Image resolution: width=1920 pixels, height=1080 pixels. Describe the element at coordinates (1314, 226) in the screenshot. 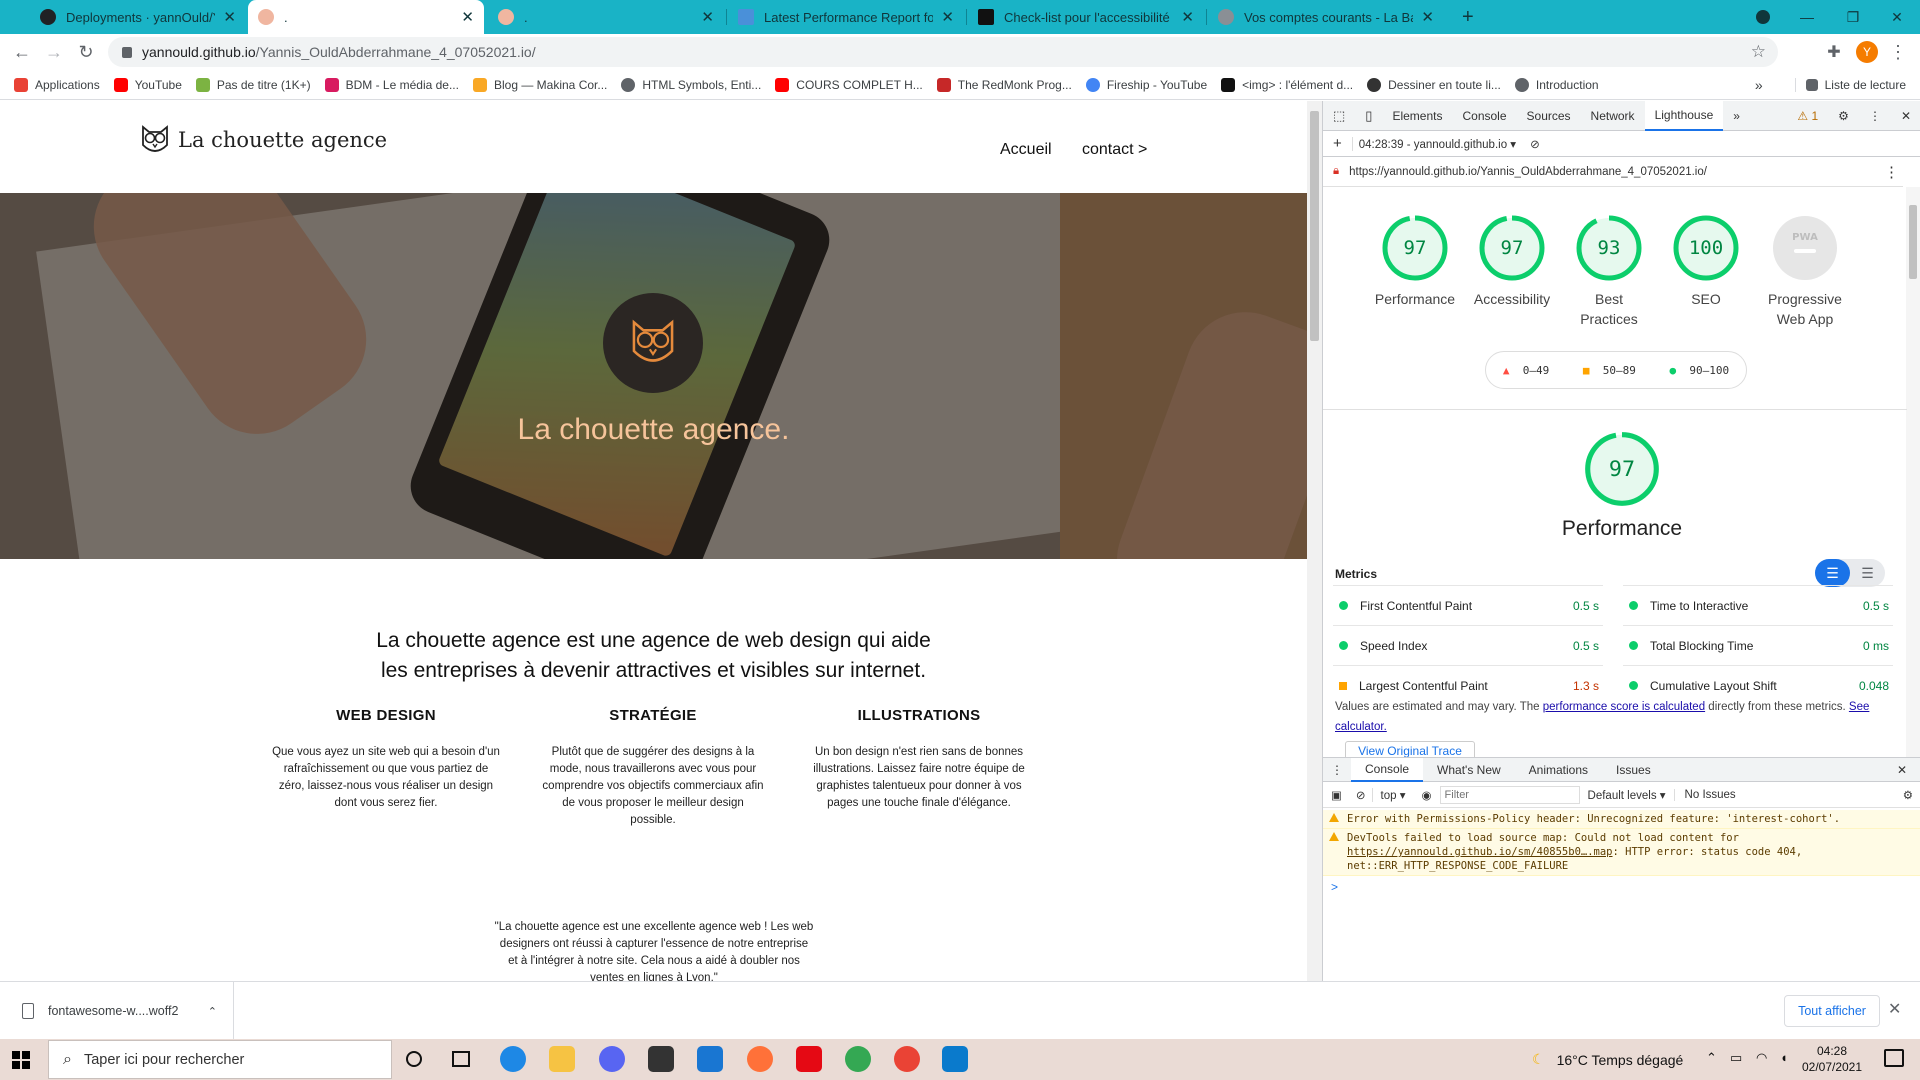

I see `page-scrollbar-thumb` at that location.